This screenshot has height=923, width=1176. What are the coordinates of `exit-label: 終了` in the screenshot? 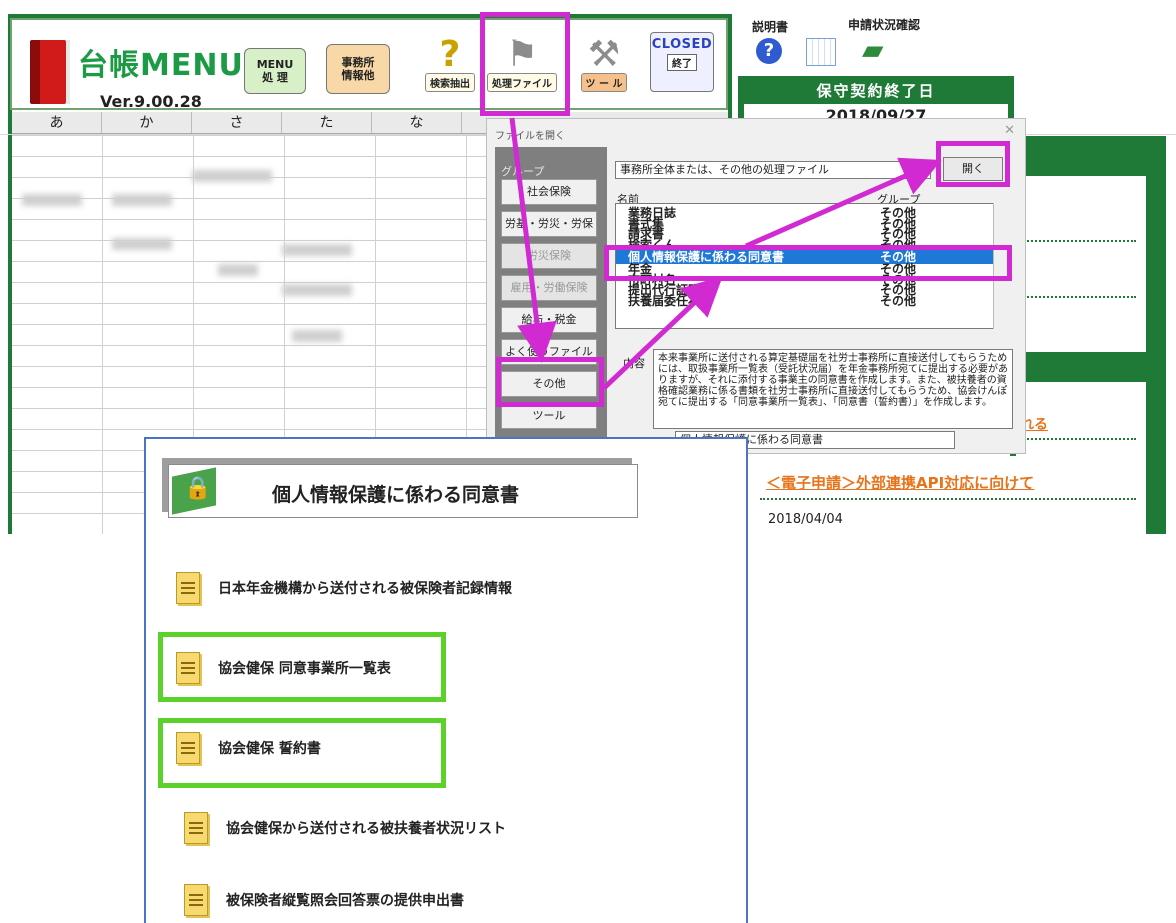 It's located at (682, 62).